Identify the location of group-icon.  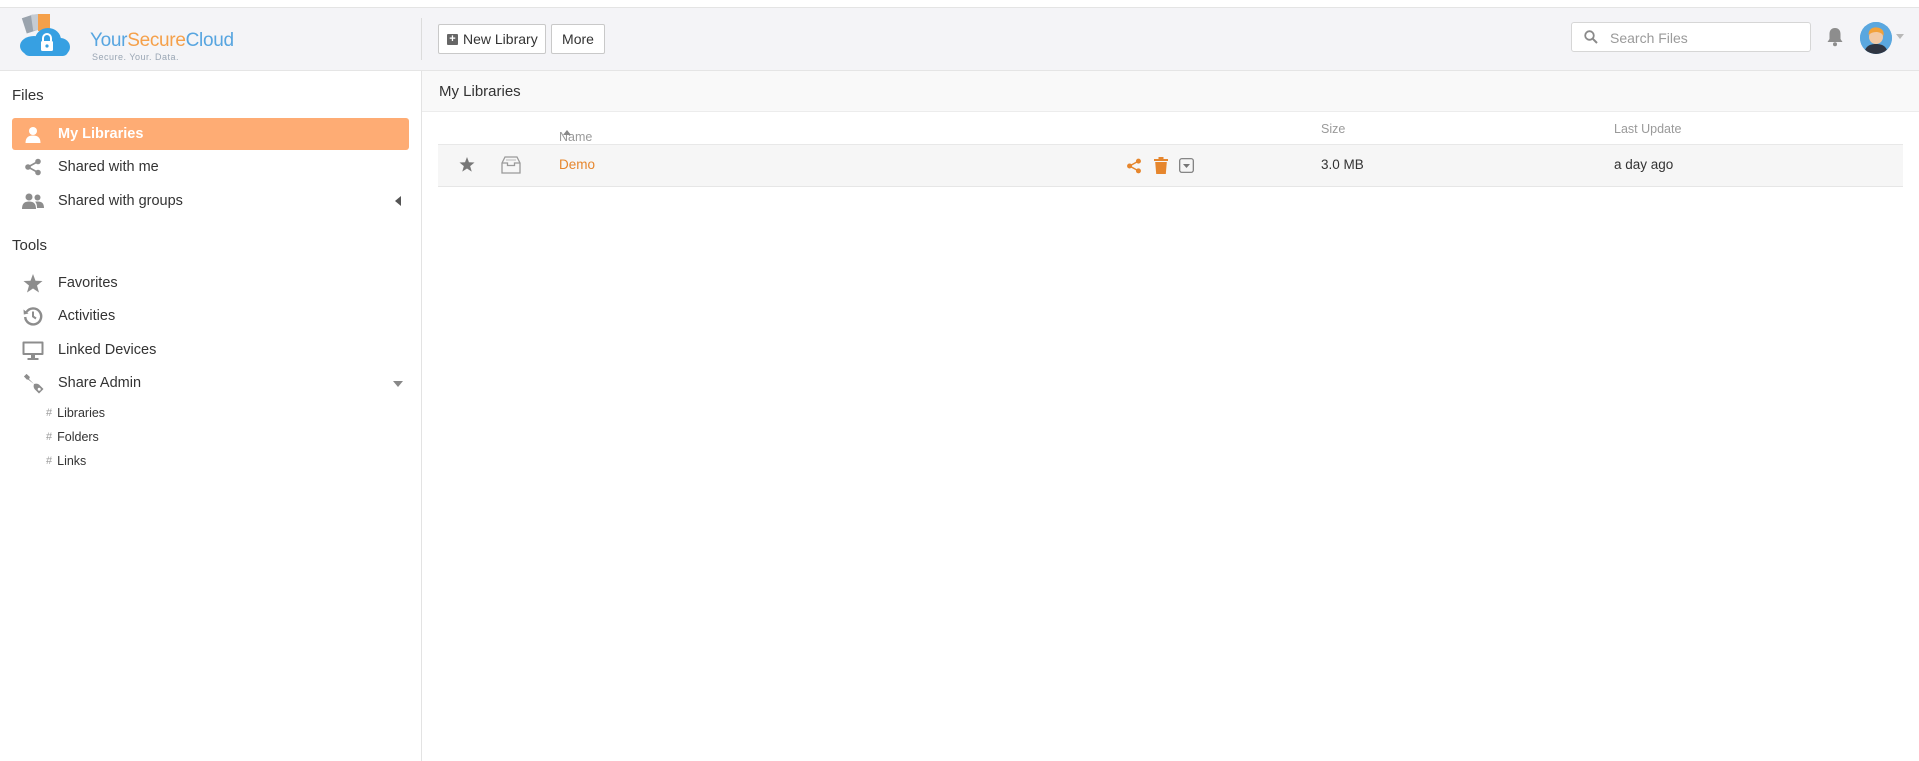
(33, 201).